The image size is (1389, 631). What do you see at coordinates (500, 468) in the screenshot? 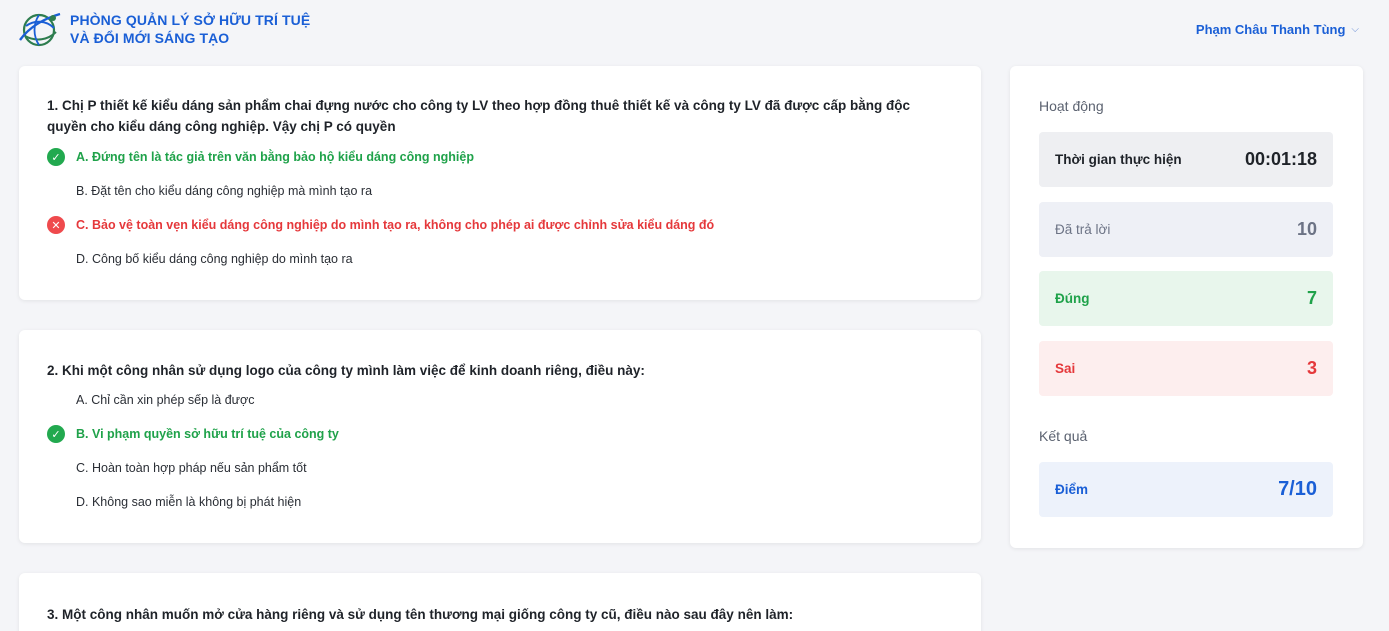
I see `option-2c: C. Hoàn toàn hợp pháp nếu sản phẩm tốt` at bounding box center [500, 468].